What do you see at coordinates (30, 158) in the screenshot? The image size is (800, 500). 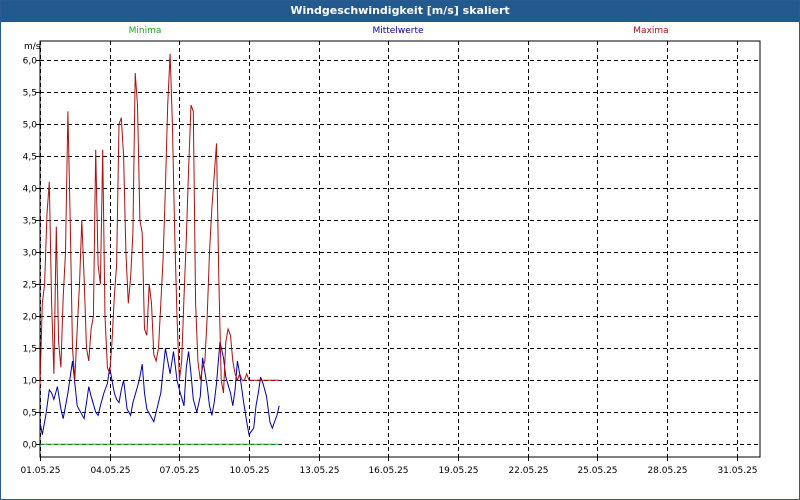 I see `y-tick-label: 4,5` at bounding box center [30, 158].